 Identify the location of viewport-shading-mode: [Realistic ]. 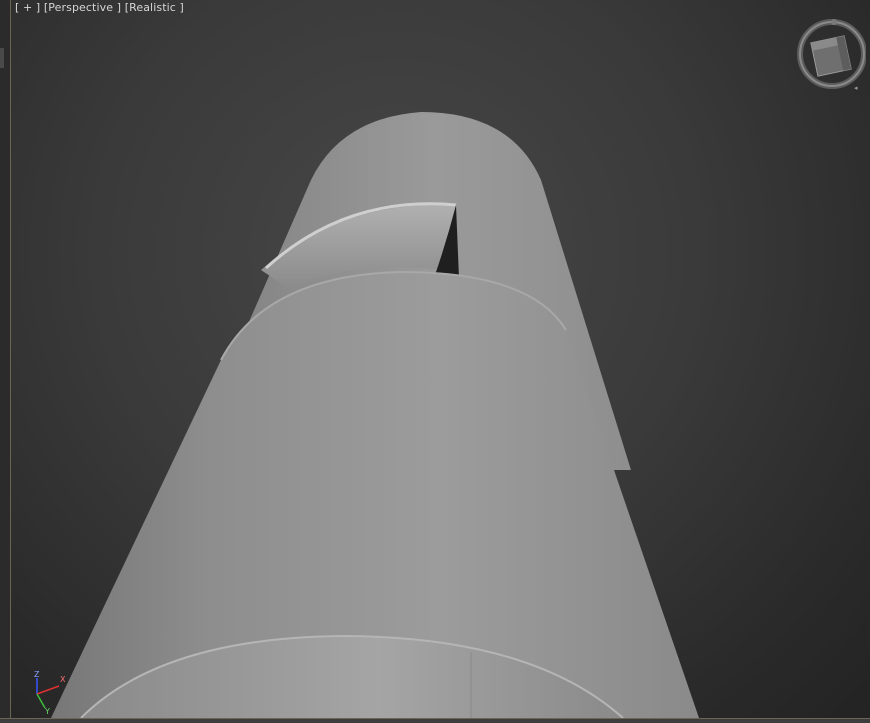
(154, 7).